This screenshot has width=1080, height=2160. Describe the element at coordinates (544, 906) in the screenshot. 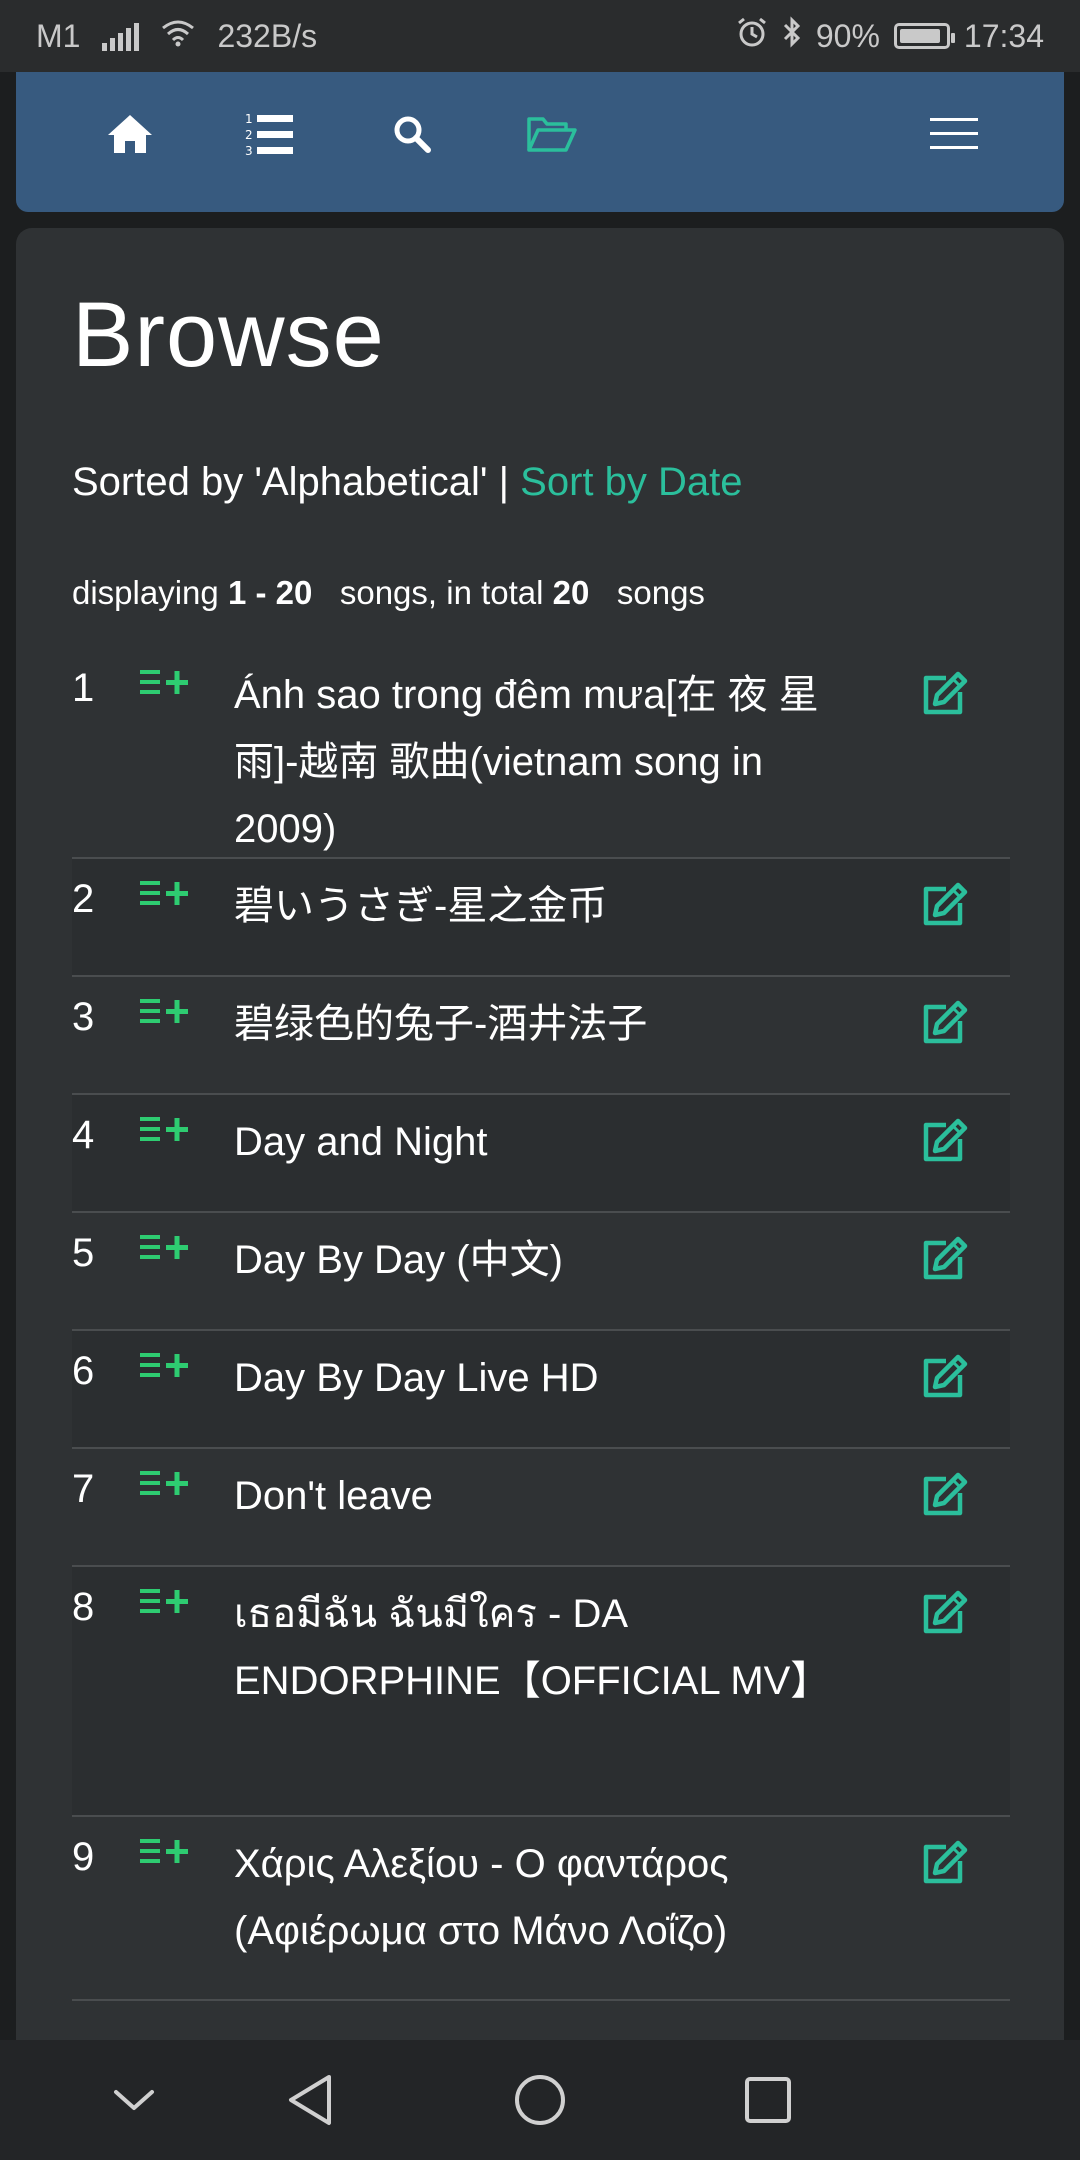

I see `song-title: 碧いうさぎ-星之金币` at that location.